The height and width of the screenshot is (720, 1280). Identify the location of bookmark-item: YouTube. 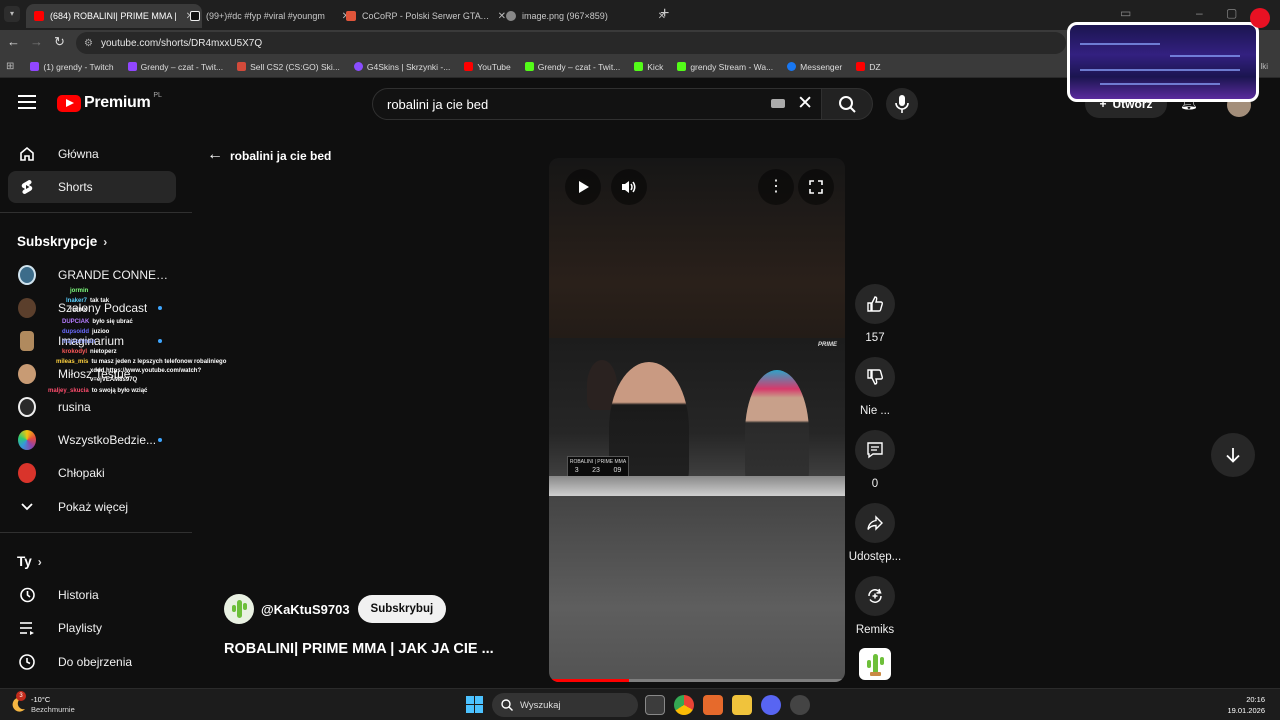
(487, 67).